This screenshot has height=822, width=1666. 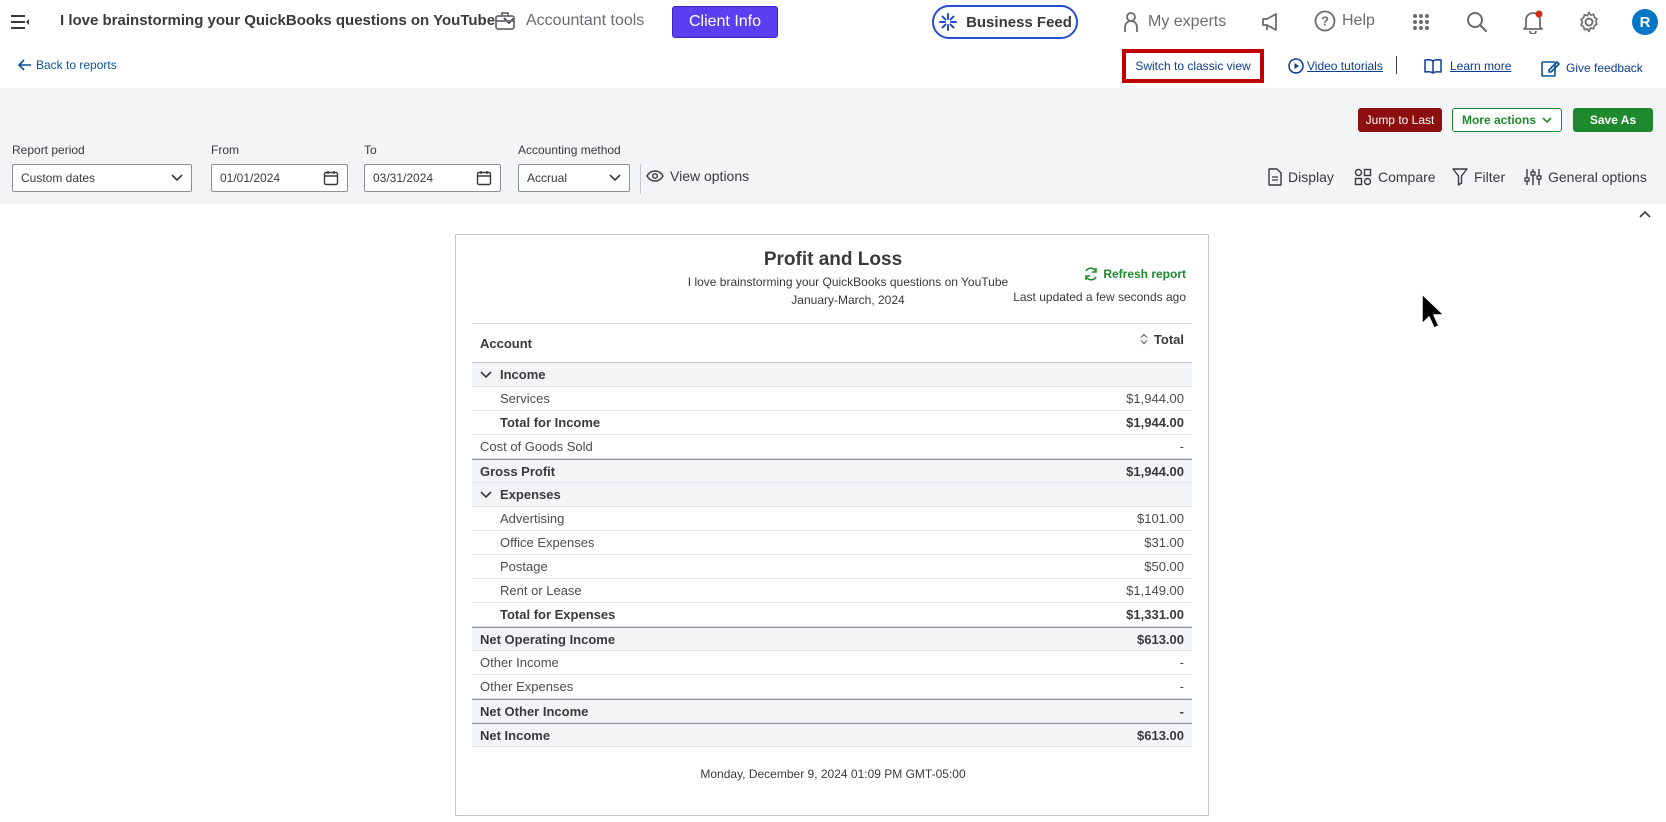 What do you see at coordinates (1589, 22) in the screenshot?
I see `gear-icon` at bounding box center [1589, 22].